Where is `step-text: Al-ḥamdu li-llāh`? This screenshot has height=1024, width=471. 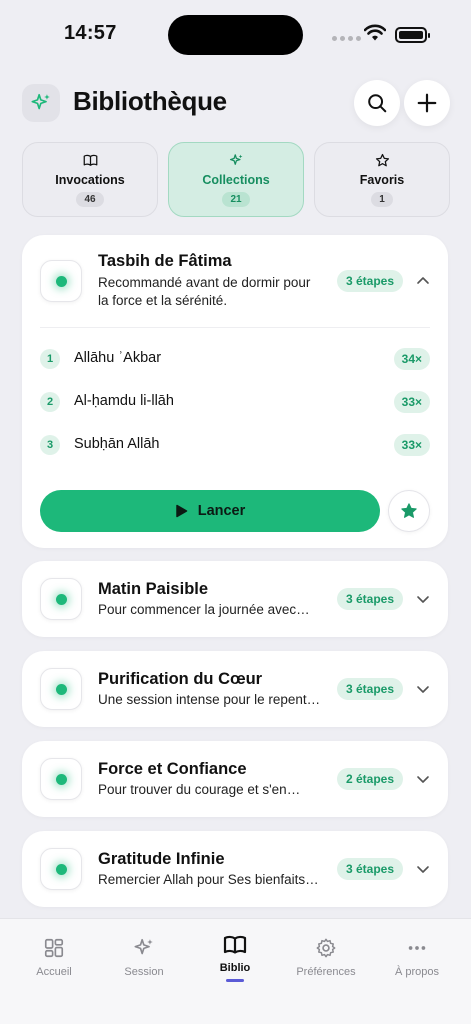
step-text: Al-ḥamdu li-llāh is located at coordinates (124, 401).